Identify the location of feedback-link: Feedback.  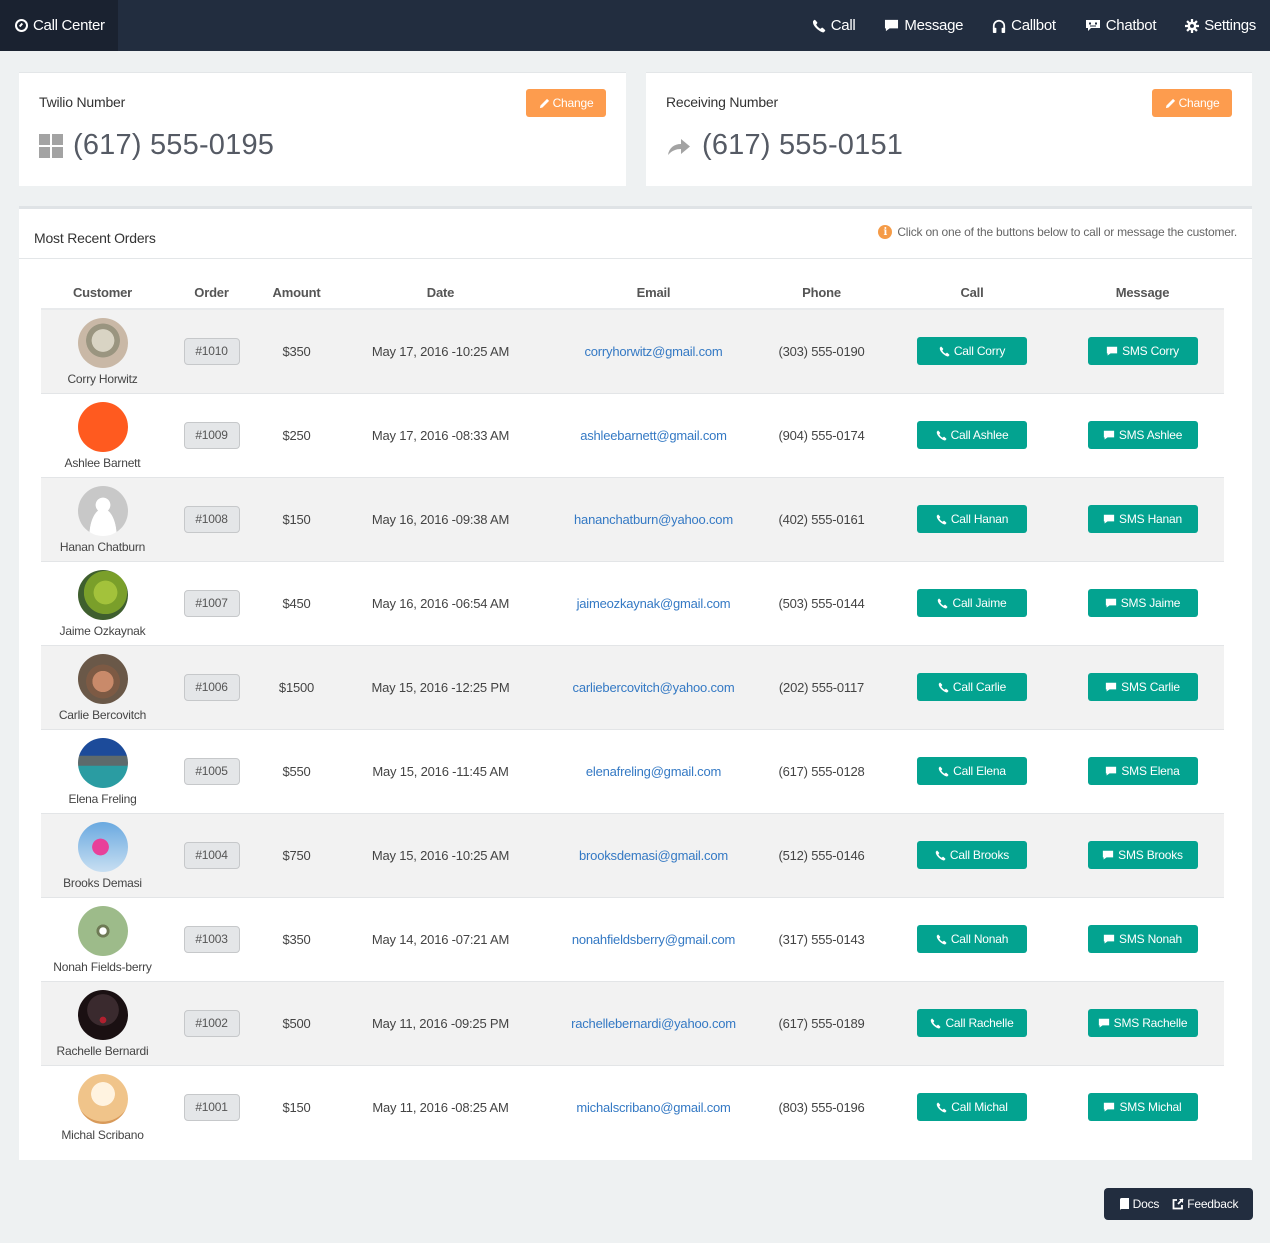
(1205, 1204).